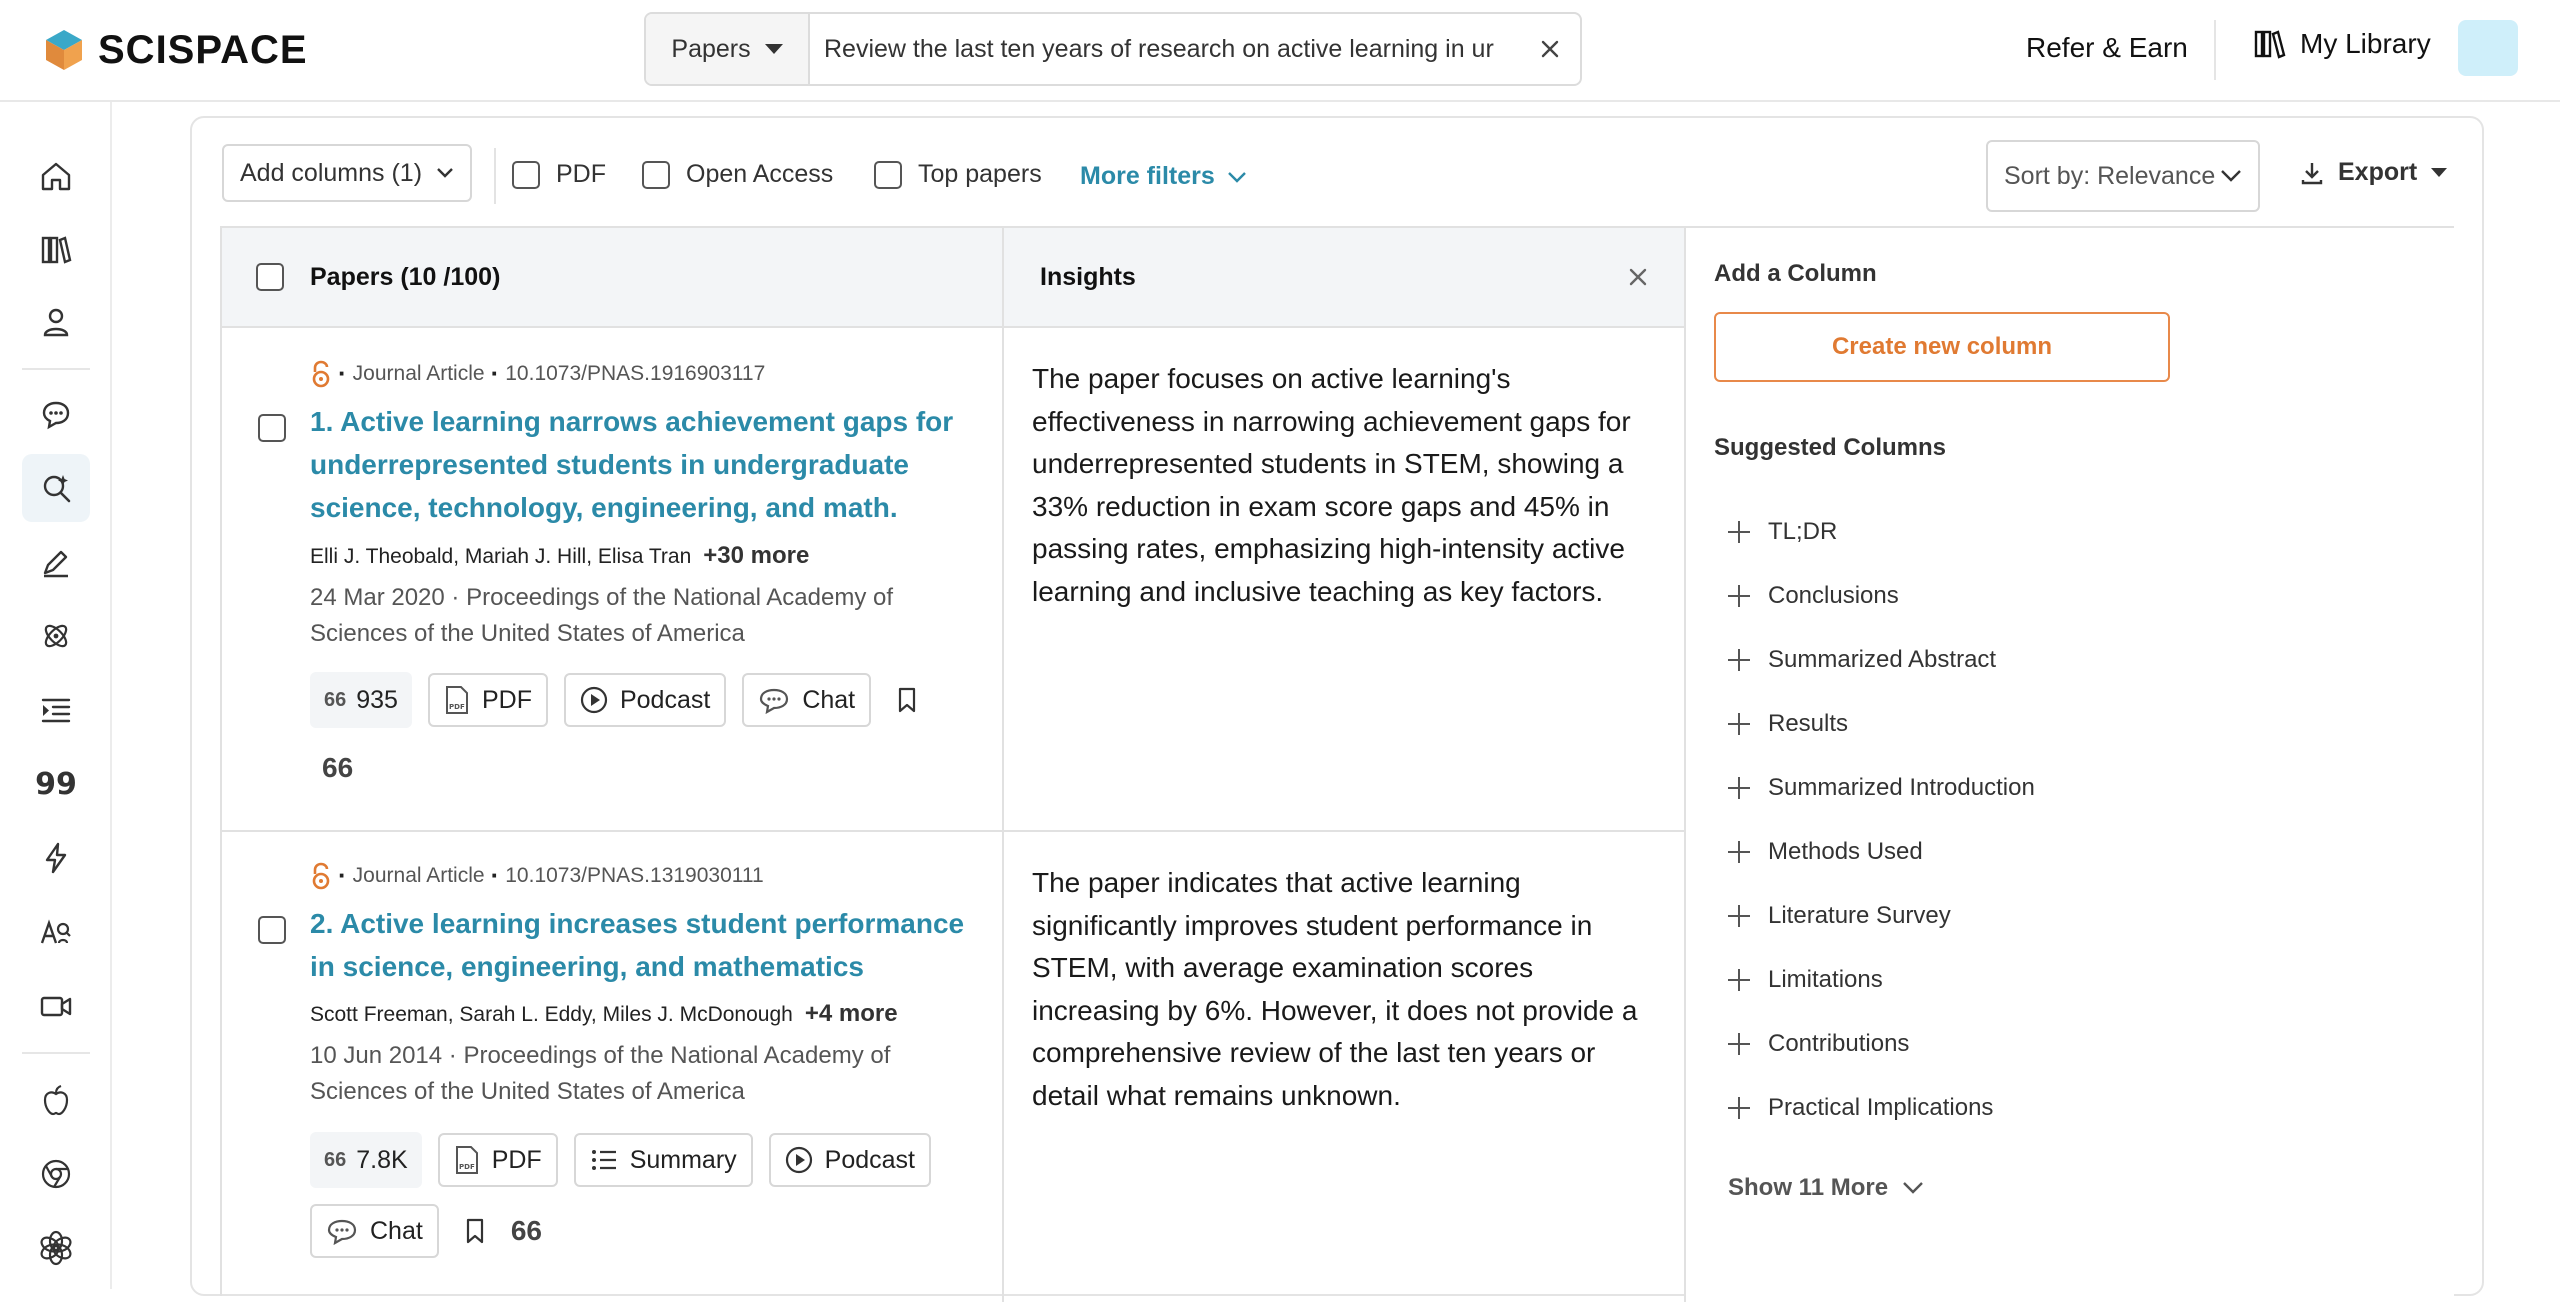  What do you see at coordinates (56, 636) in the screenshot?
I see `atom-icon` at bounding box center [56, 636].